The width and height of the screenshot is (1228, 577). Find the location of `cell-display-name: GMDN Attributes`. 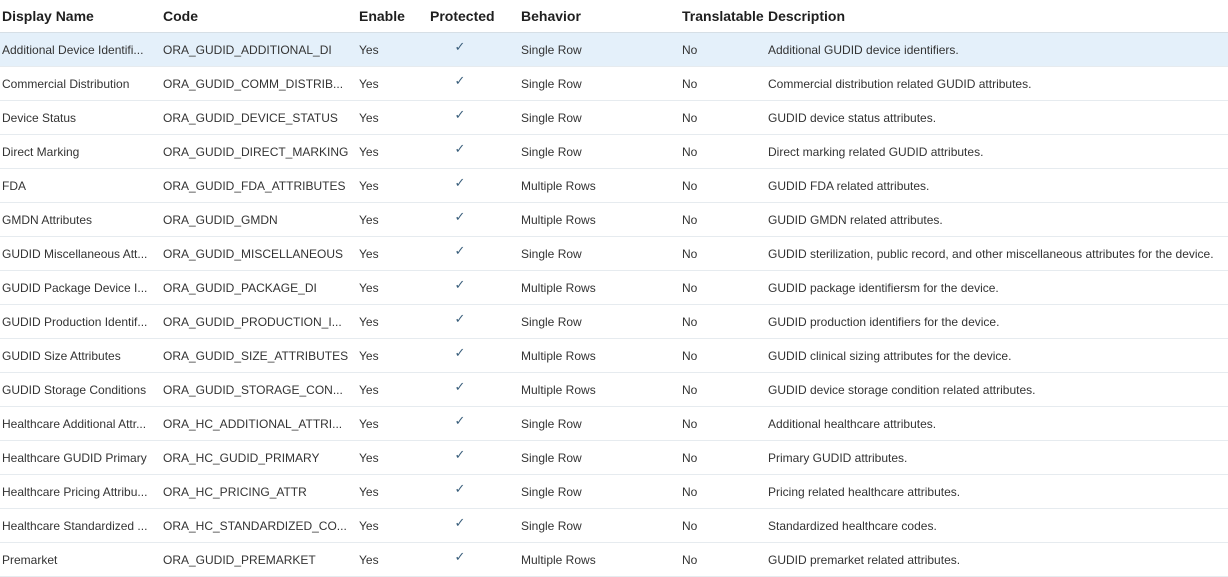

cell-display-name: GMDN Attributes is located at coordinates (47, 219).